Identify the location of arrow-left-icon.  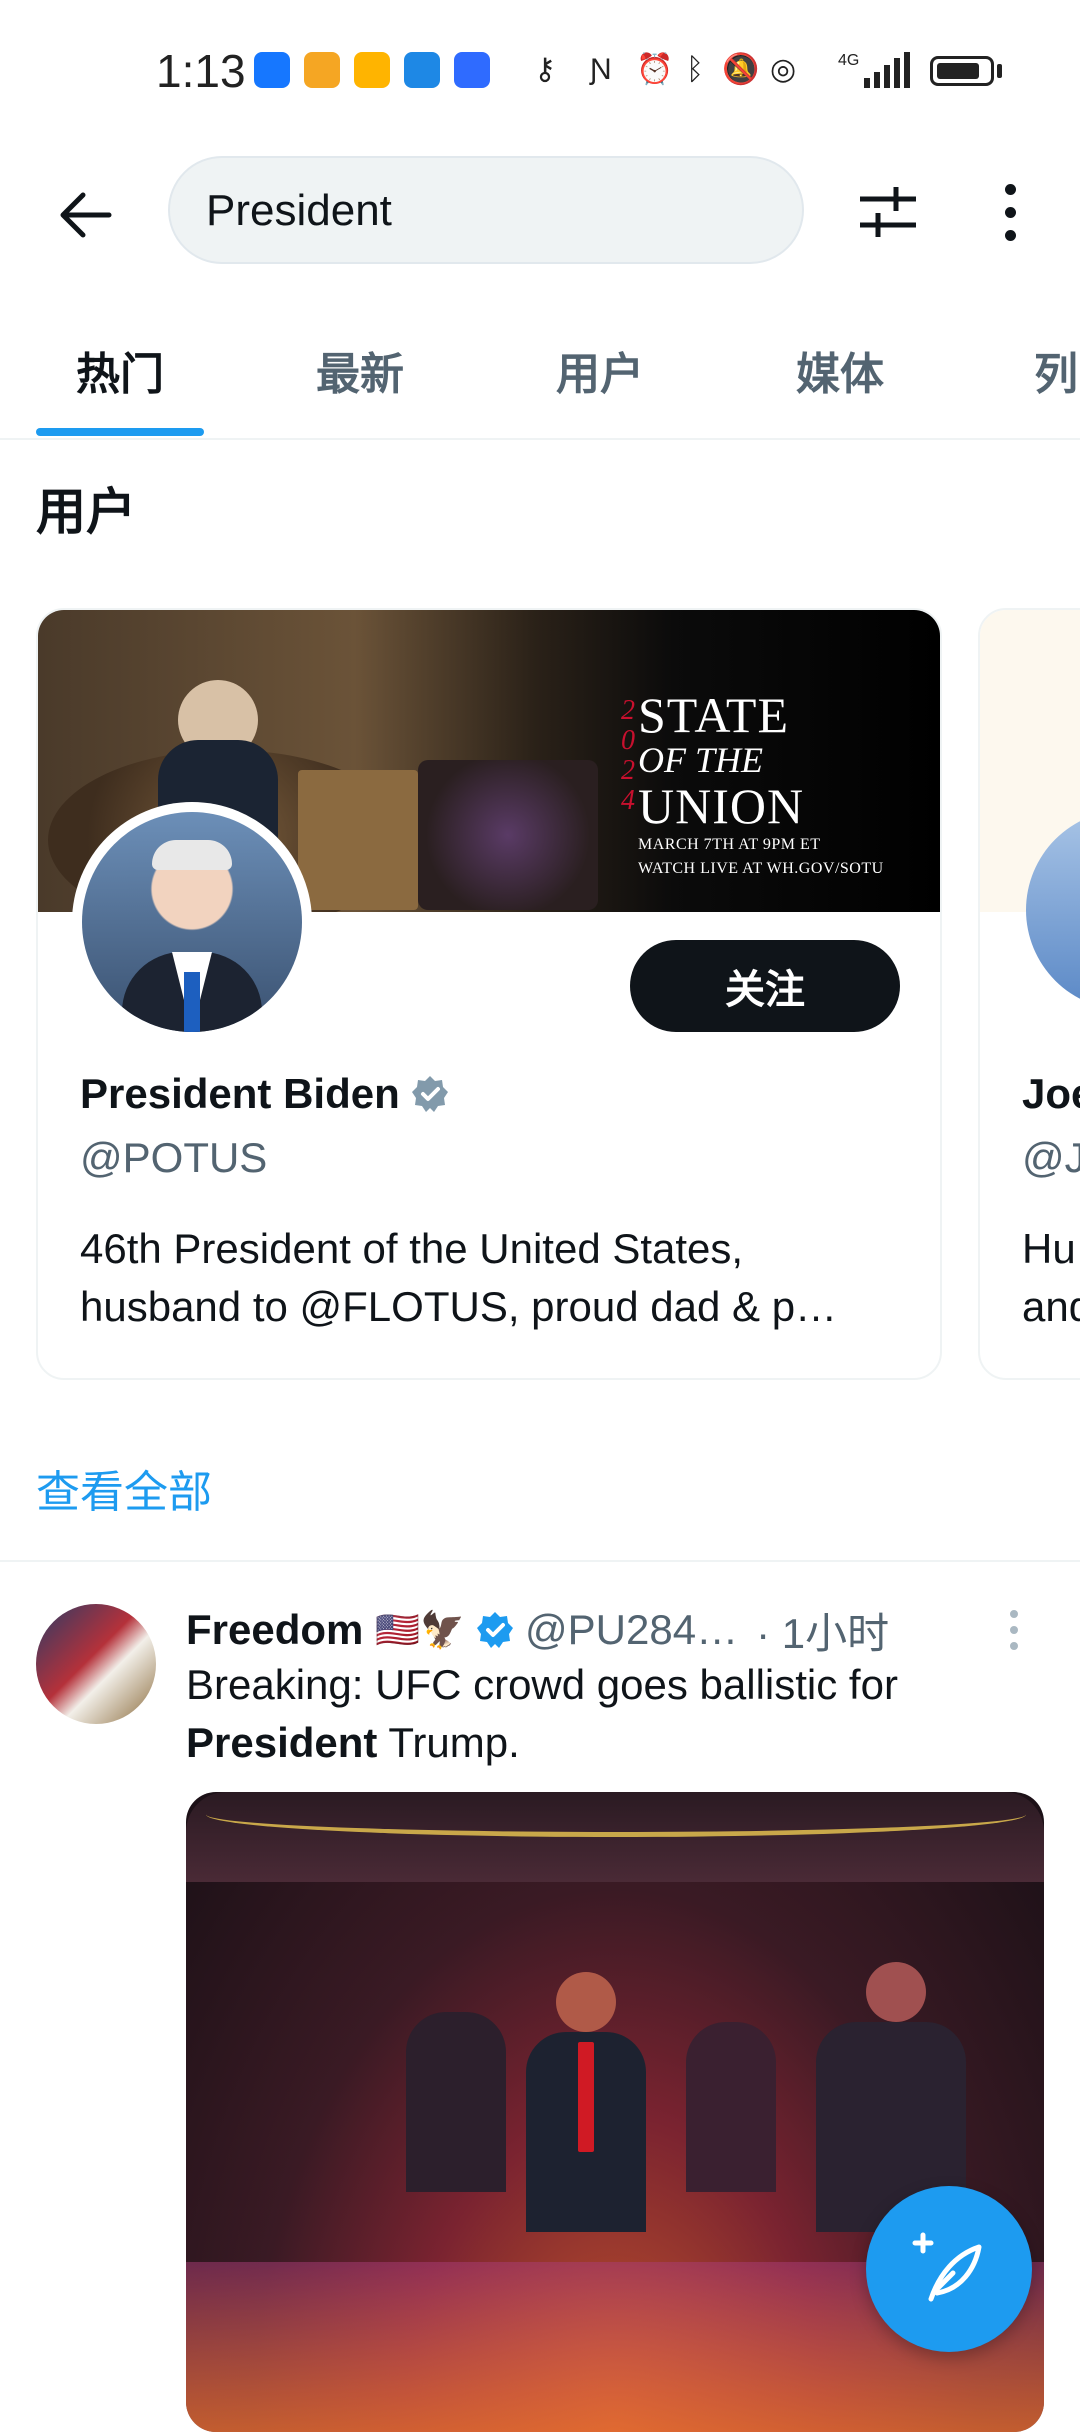
(86, 215).